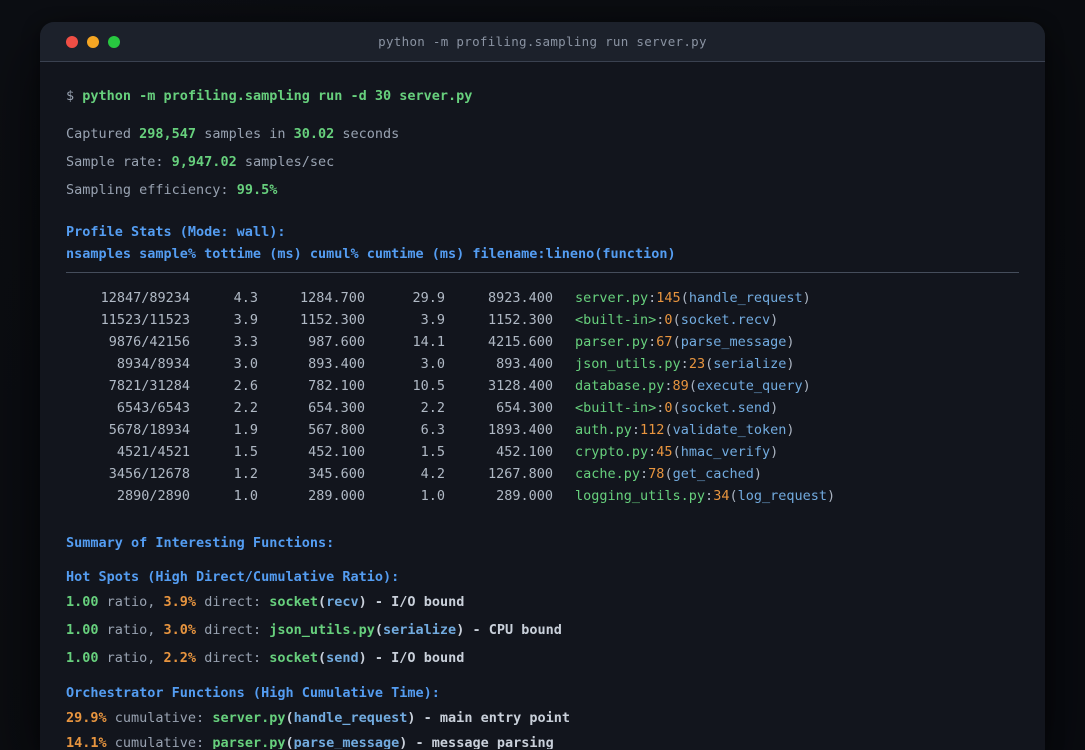  Describe the element at coordinates (145, 298) in the screenshot. I see `nsamples-cell: 12847/89234` at that location.